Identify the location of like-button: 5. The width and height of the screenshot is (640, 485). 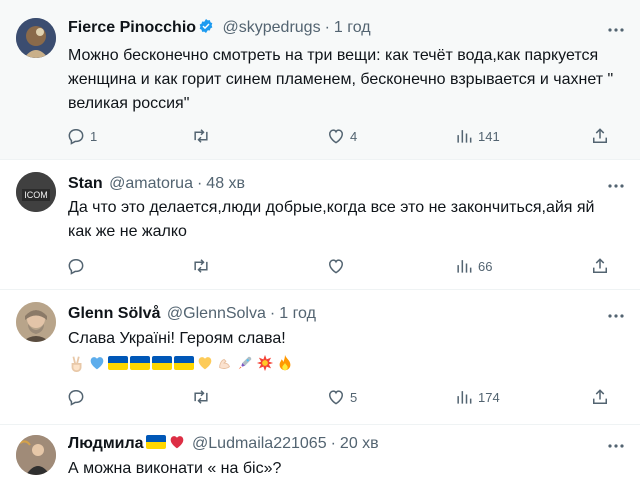
(341, 397).